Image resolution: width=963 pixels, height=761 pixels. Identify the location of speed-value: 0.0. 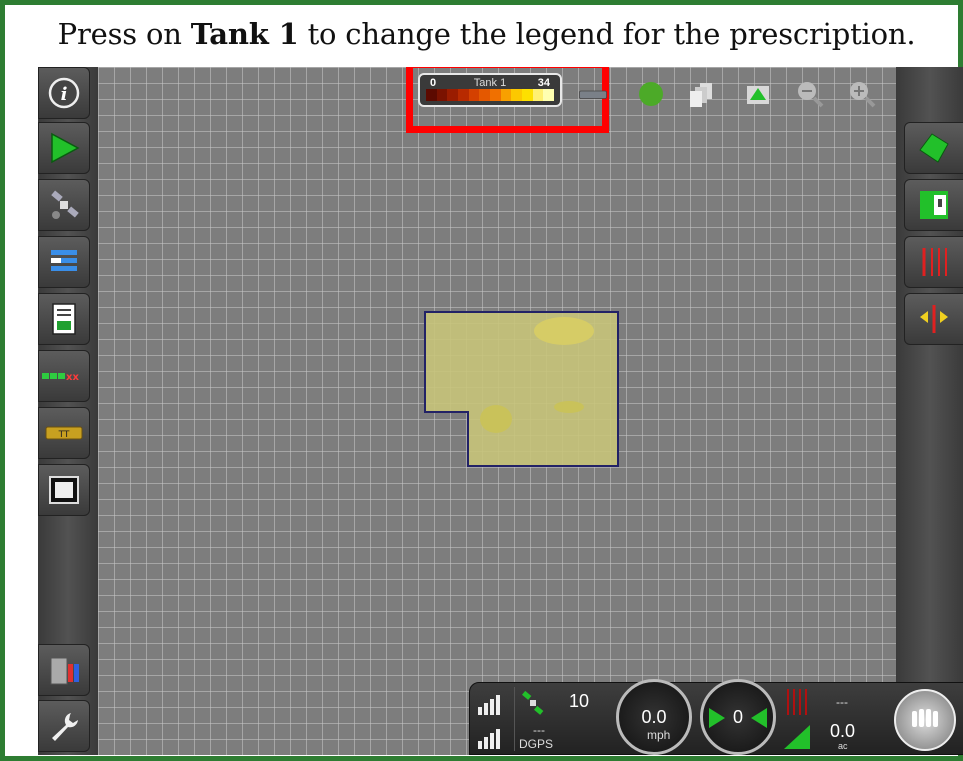
(654, 716).